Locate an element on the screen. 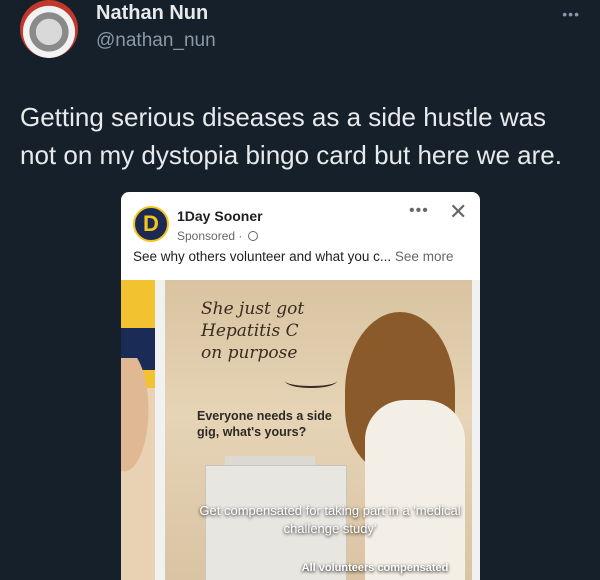 The image size is (600, 580). see-more-link: See more is located at coordinates (424, 256).